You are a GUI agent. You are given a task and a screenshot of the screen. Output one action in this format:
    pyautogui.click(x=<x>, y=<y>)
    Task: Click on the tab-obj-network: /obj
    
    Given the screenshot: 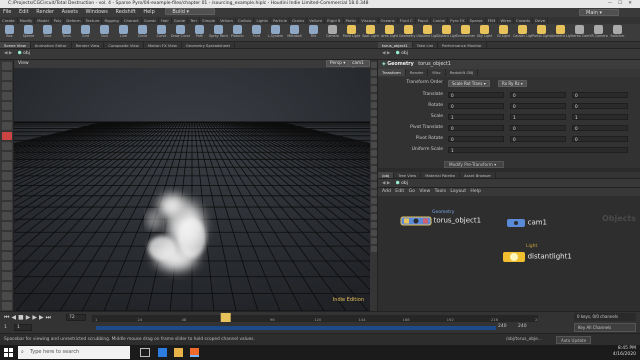 What is the action you would take?
    pyautogui.click(x=386, y=175)
    